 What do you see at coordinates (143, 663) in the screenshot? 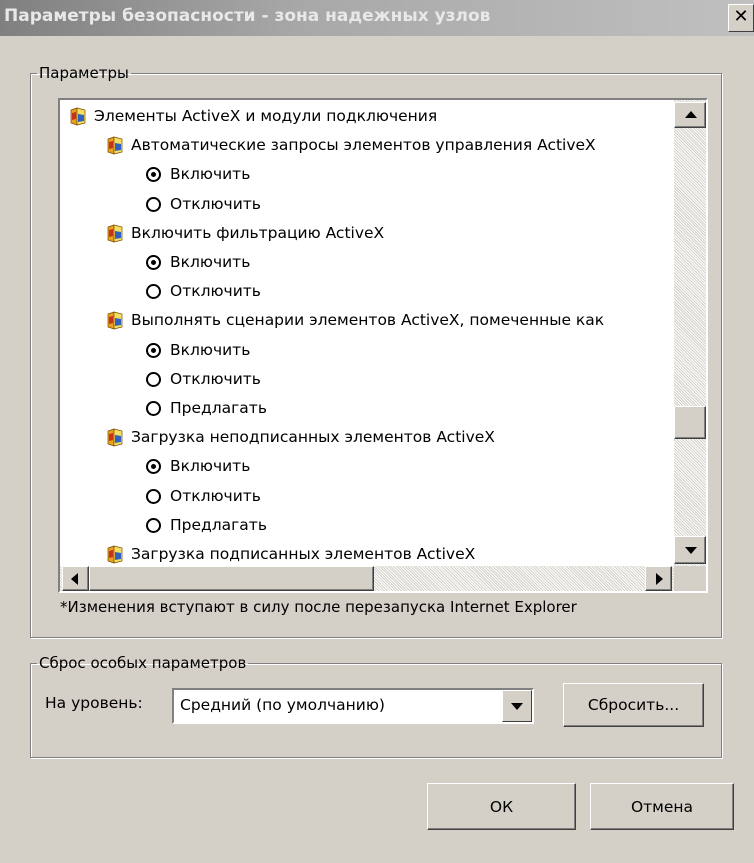
I see `reset-group-legend: Сброс особых параметров` at bounding box center [143, 663].